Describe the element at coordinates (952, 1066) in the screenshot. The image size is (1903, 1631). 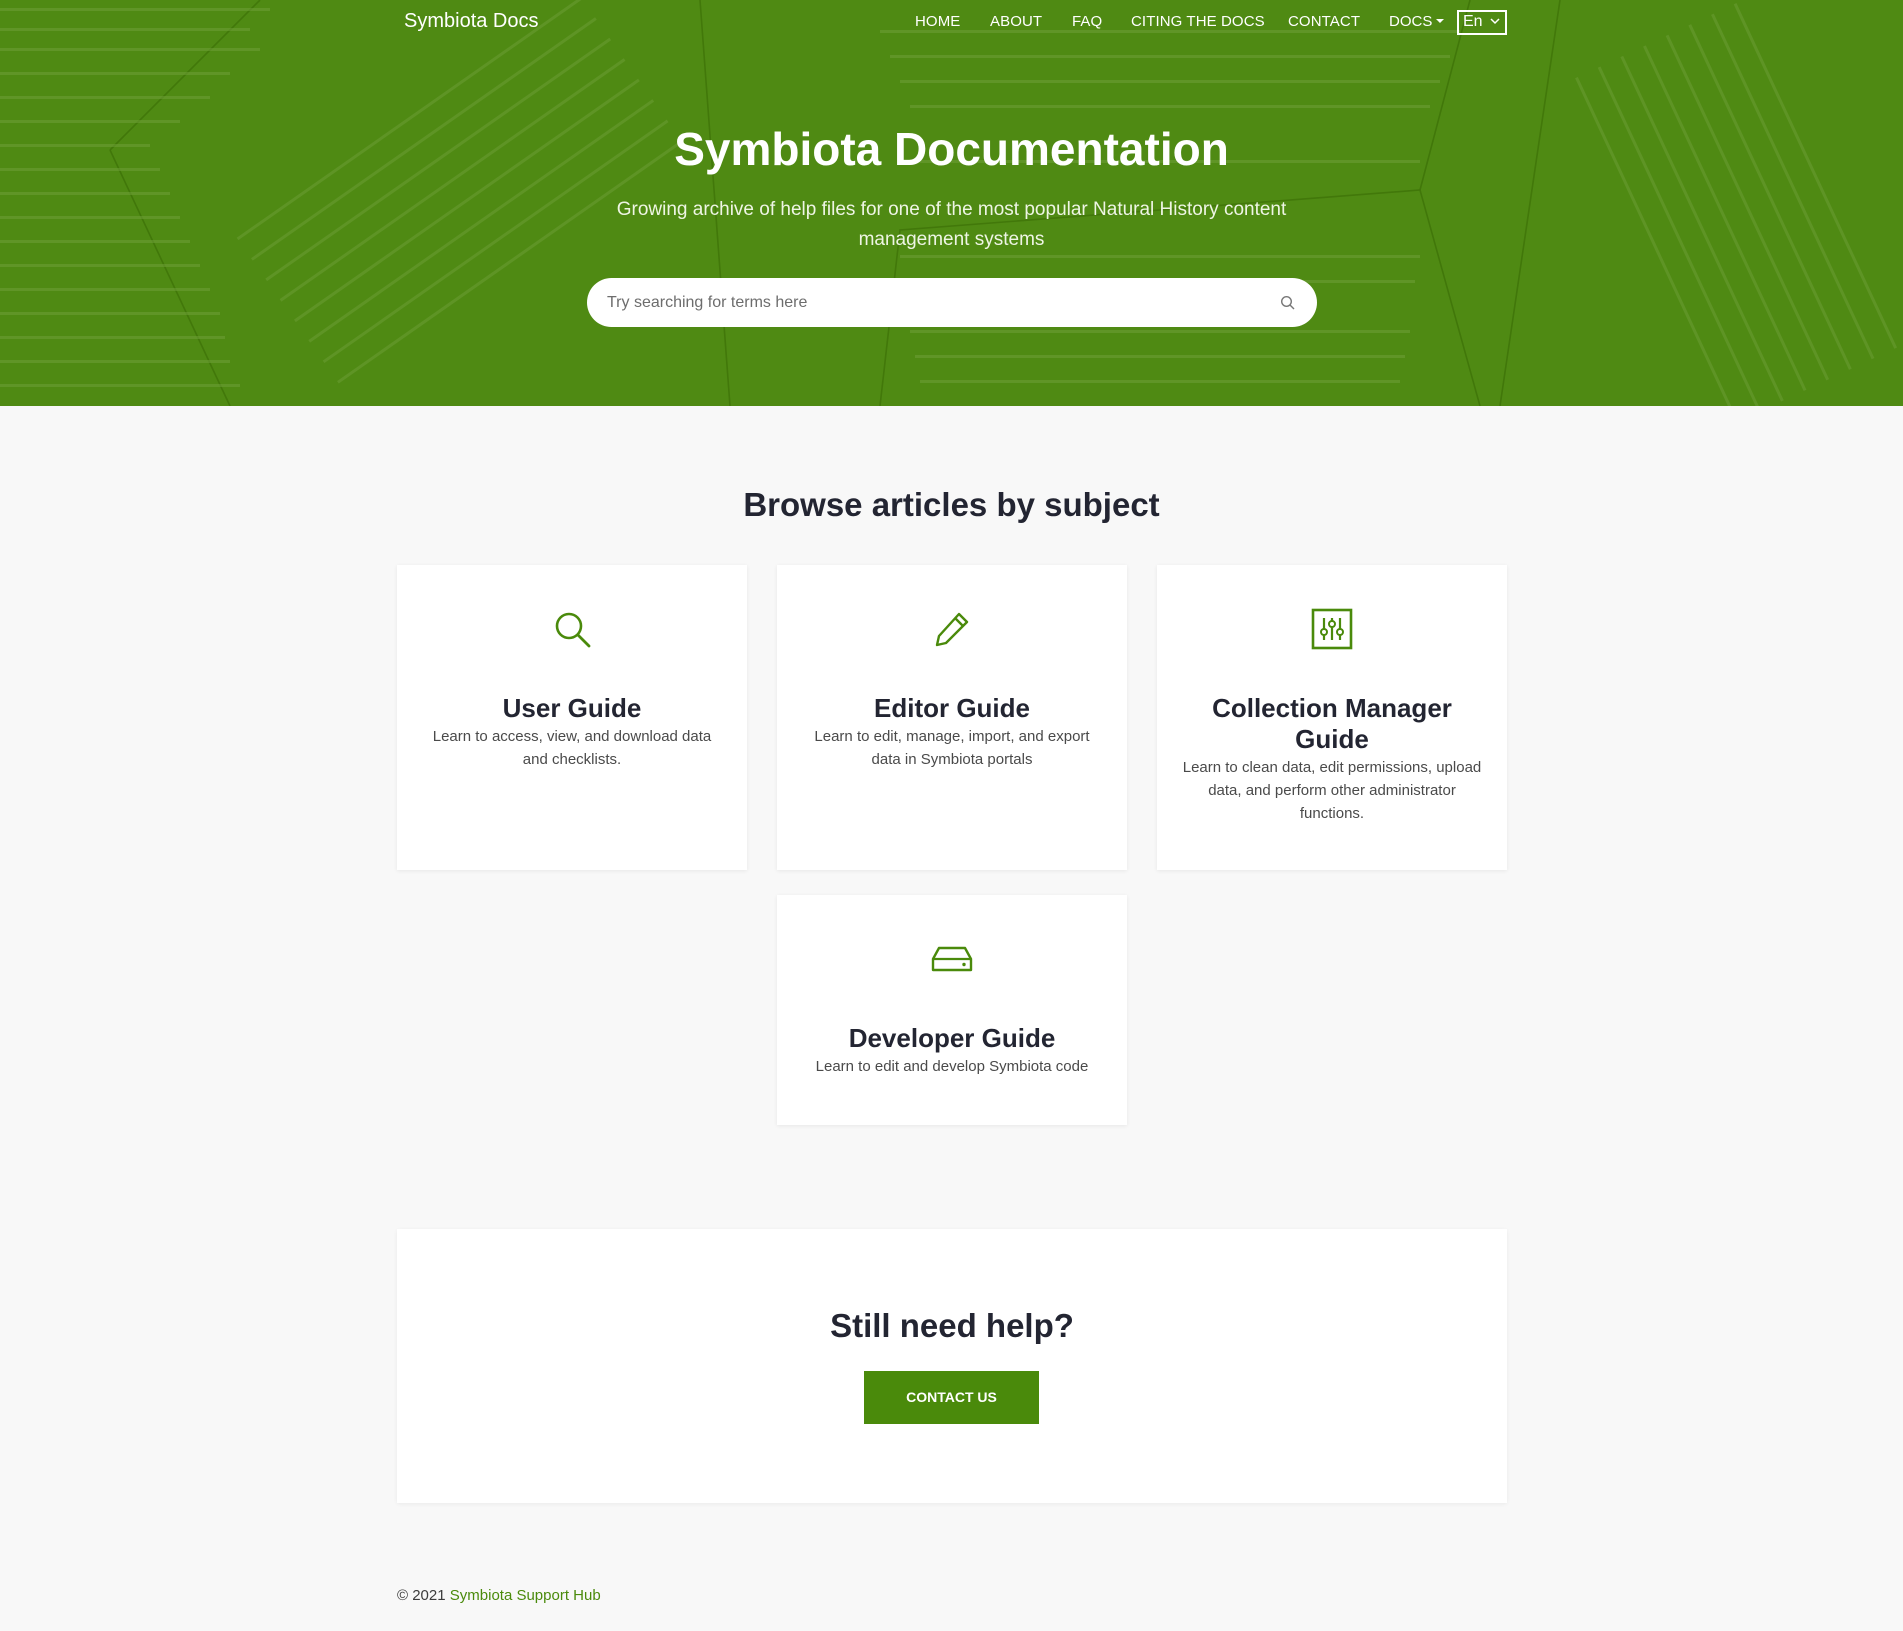
I see `card-description: Learn to edit and develop Symbiota code` at that location.